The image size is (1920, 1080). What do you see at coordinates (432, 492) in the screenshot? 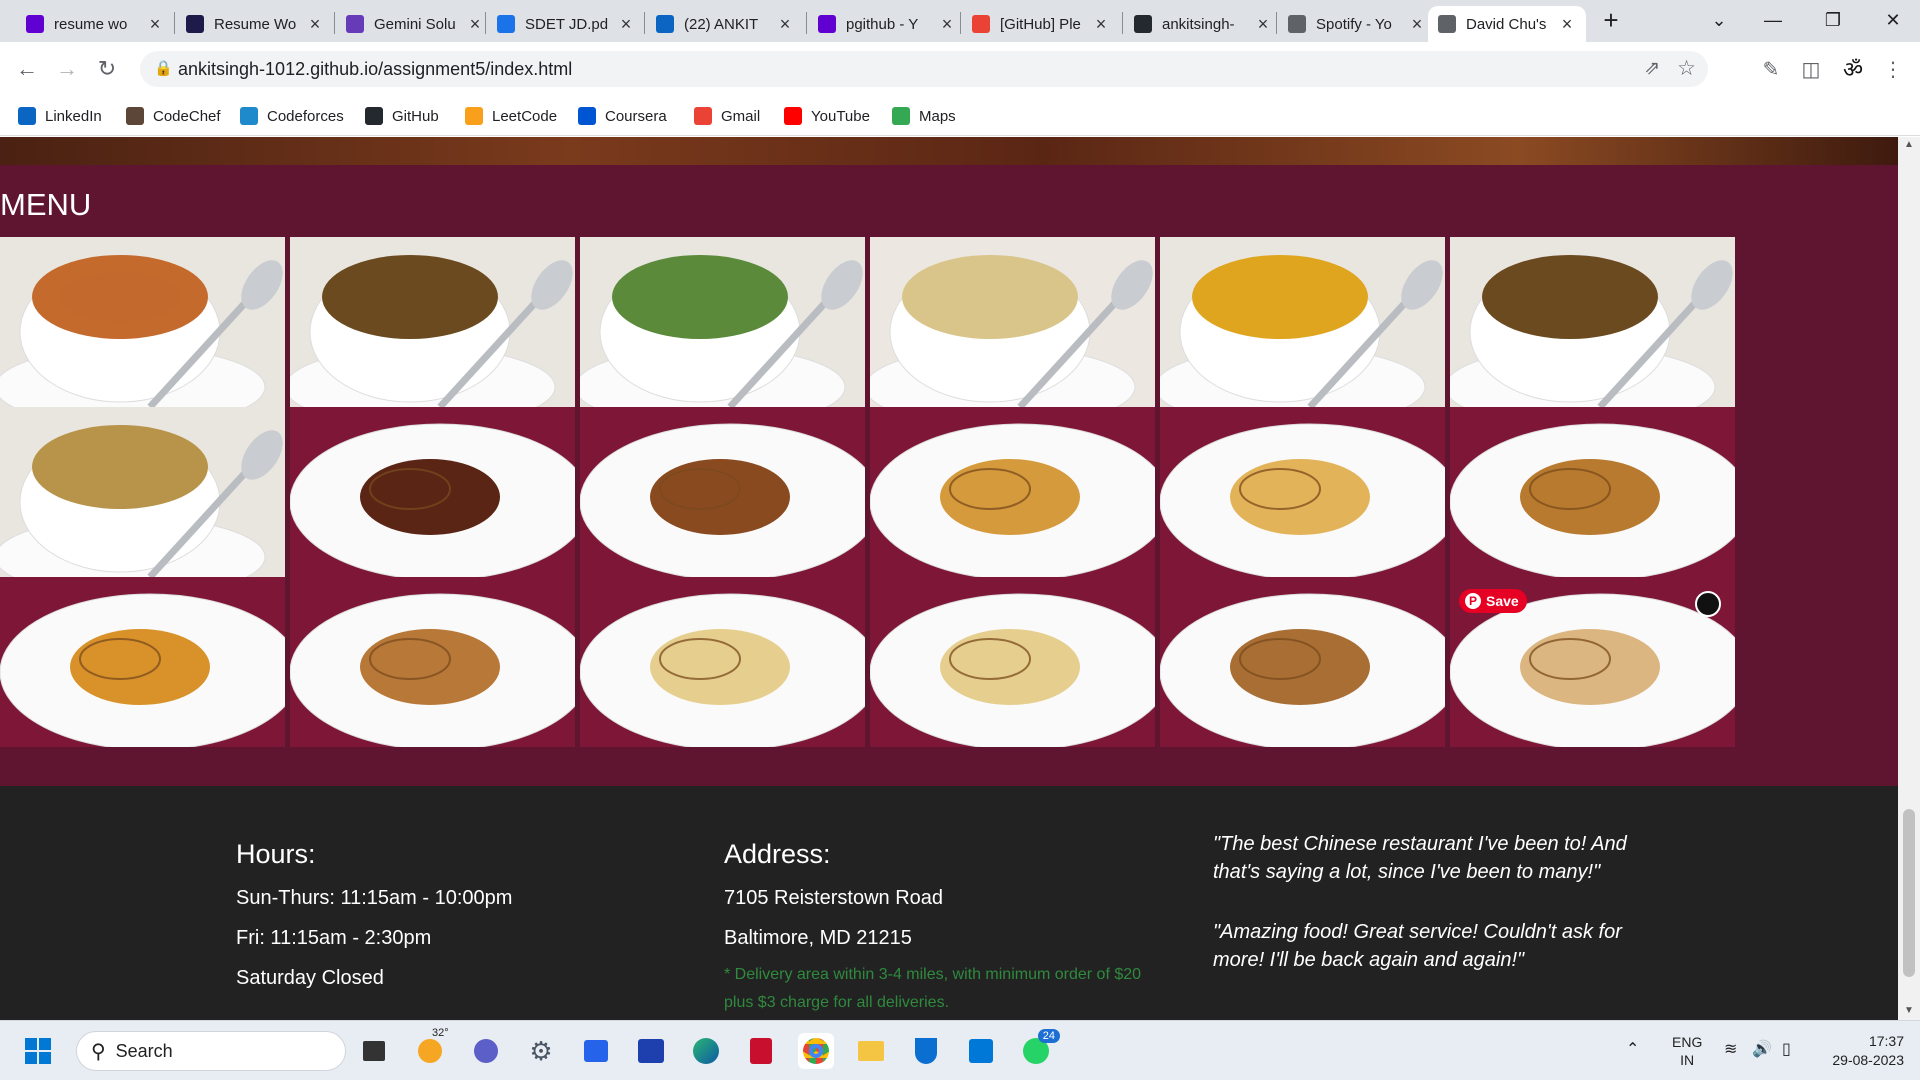
I see `menu-item-spare-ribs` at bounding box center [432, 492].